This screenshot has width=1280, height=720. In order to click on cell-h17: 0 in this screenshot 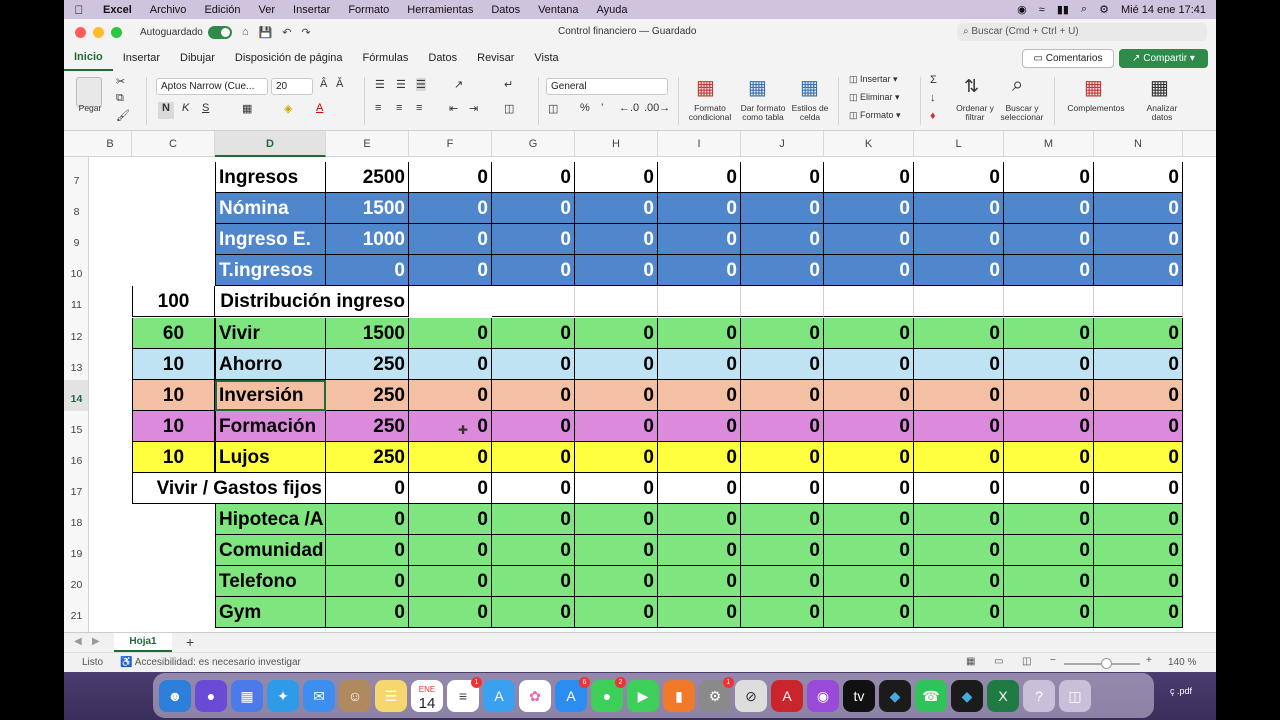, I will do `click(616, 489)`.